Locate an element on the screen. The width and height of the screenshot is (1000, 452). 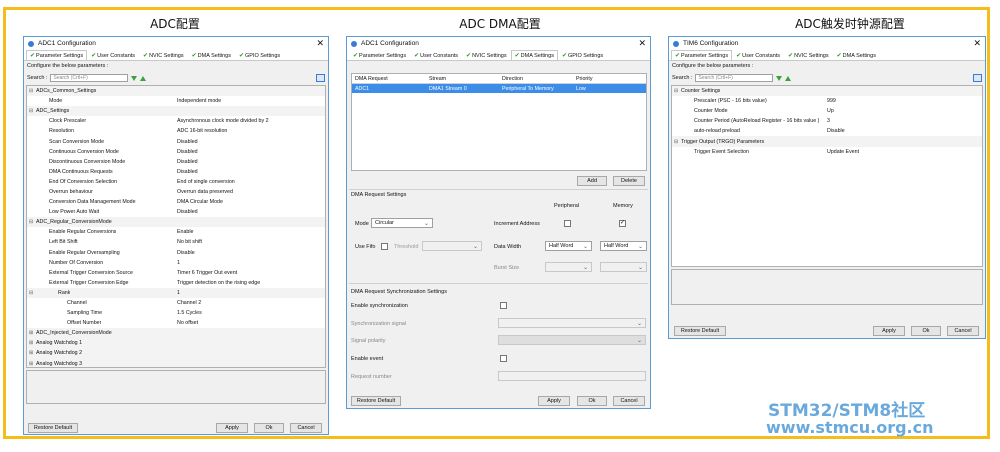
parameter-row: Left Bit Shift No bit shift is located at coordinates (176, 242).